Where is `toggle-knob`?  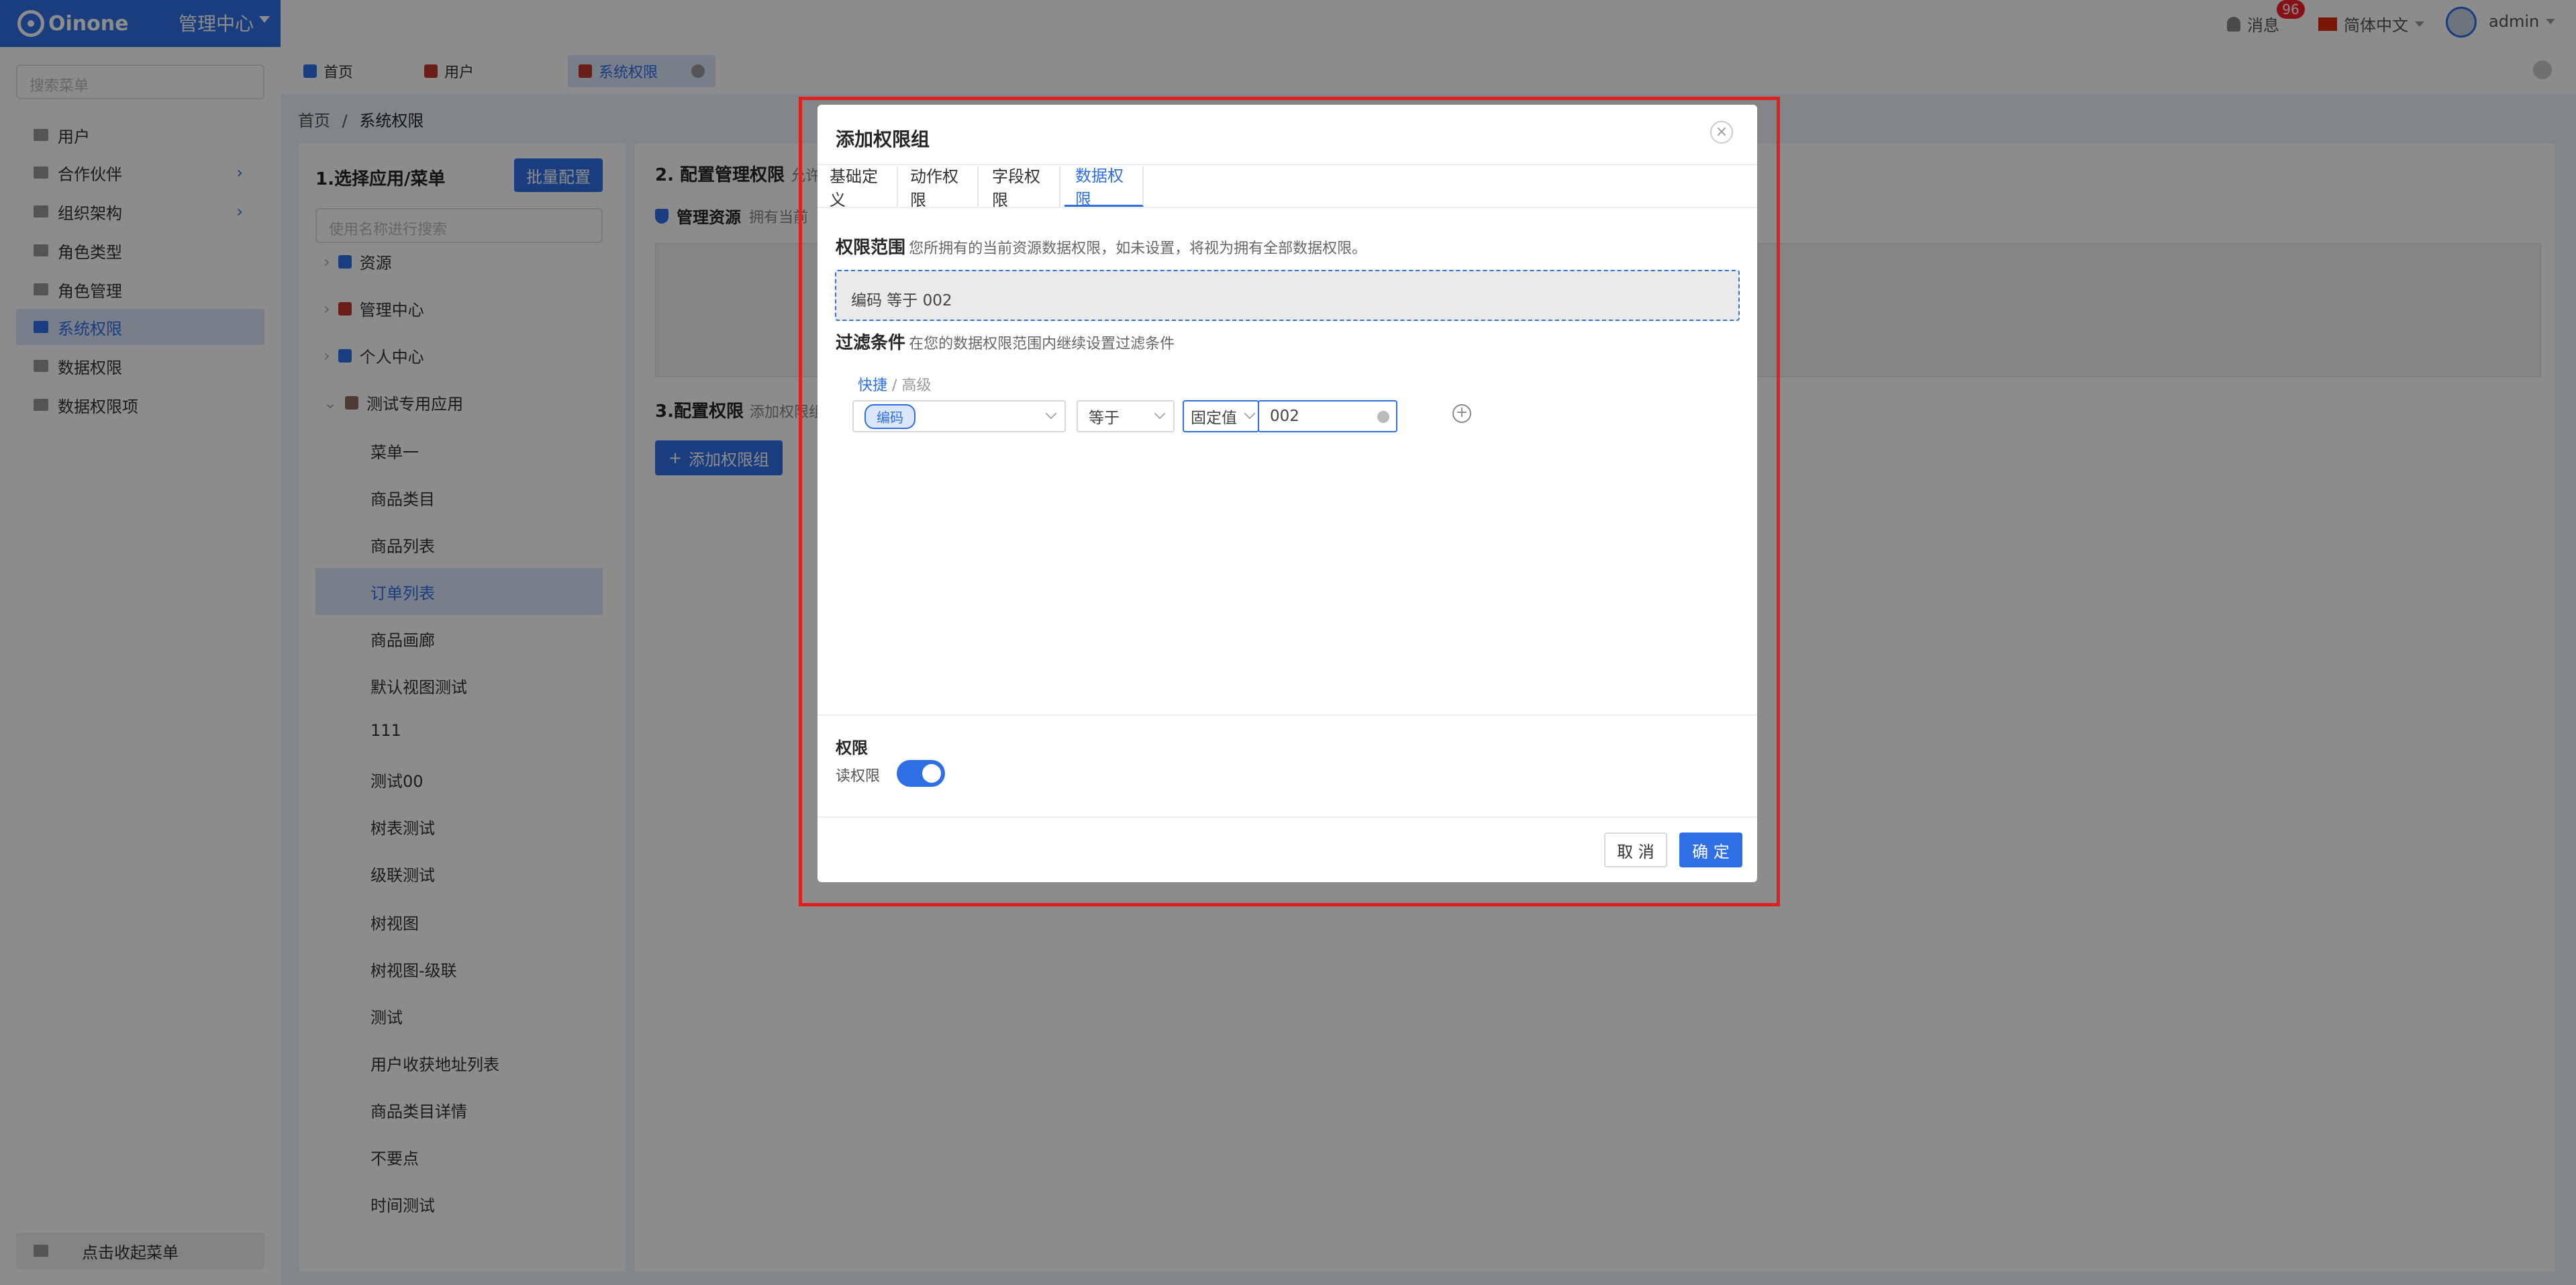
toggle-knob is located at coordinates (931, 774).